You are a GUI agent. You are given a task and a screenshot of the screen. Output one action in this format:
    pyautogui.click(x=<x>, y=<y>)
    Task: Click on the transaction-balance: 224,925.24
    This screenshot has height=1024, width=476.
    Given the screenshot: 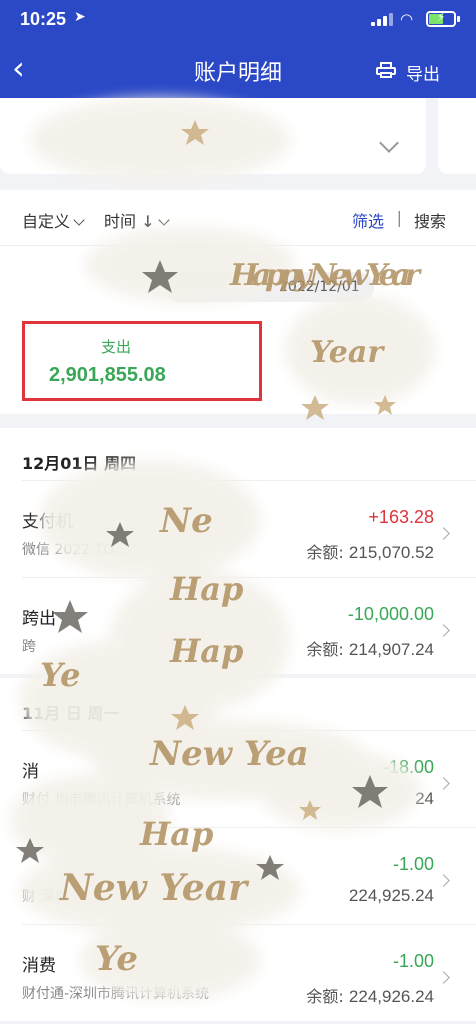 What is the action you would take?
    pyautogui.click(x=391, y=895)
    